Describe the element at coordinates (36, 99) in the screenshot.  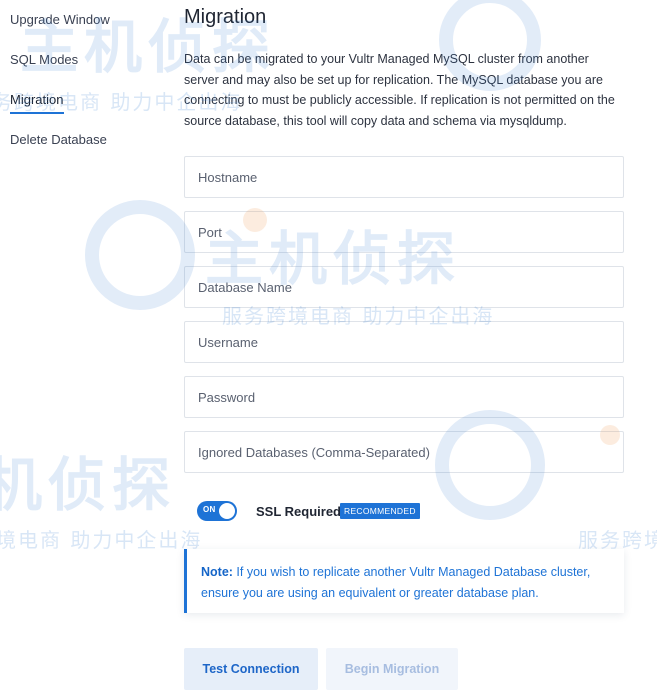
I see `sidebar-item-migration: Migration` at that location.